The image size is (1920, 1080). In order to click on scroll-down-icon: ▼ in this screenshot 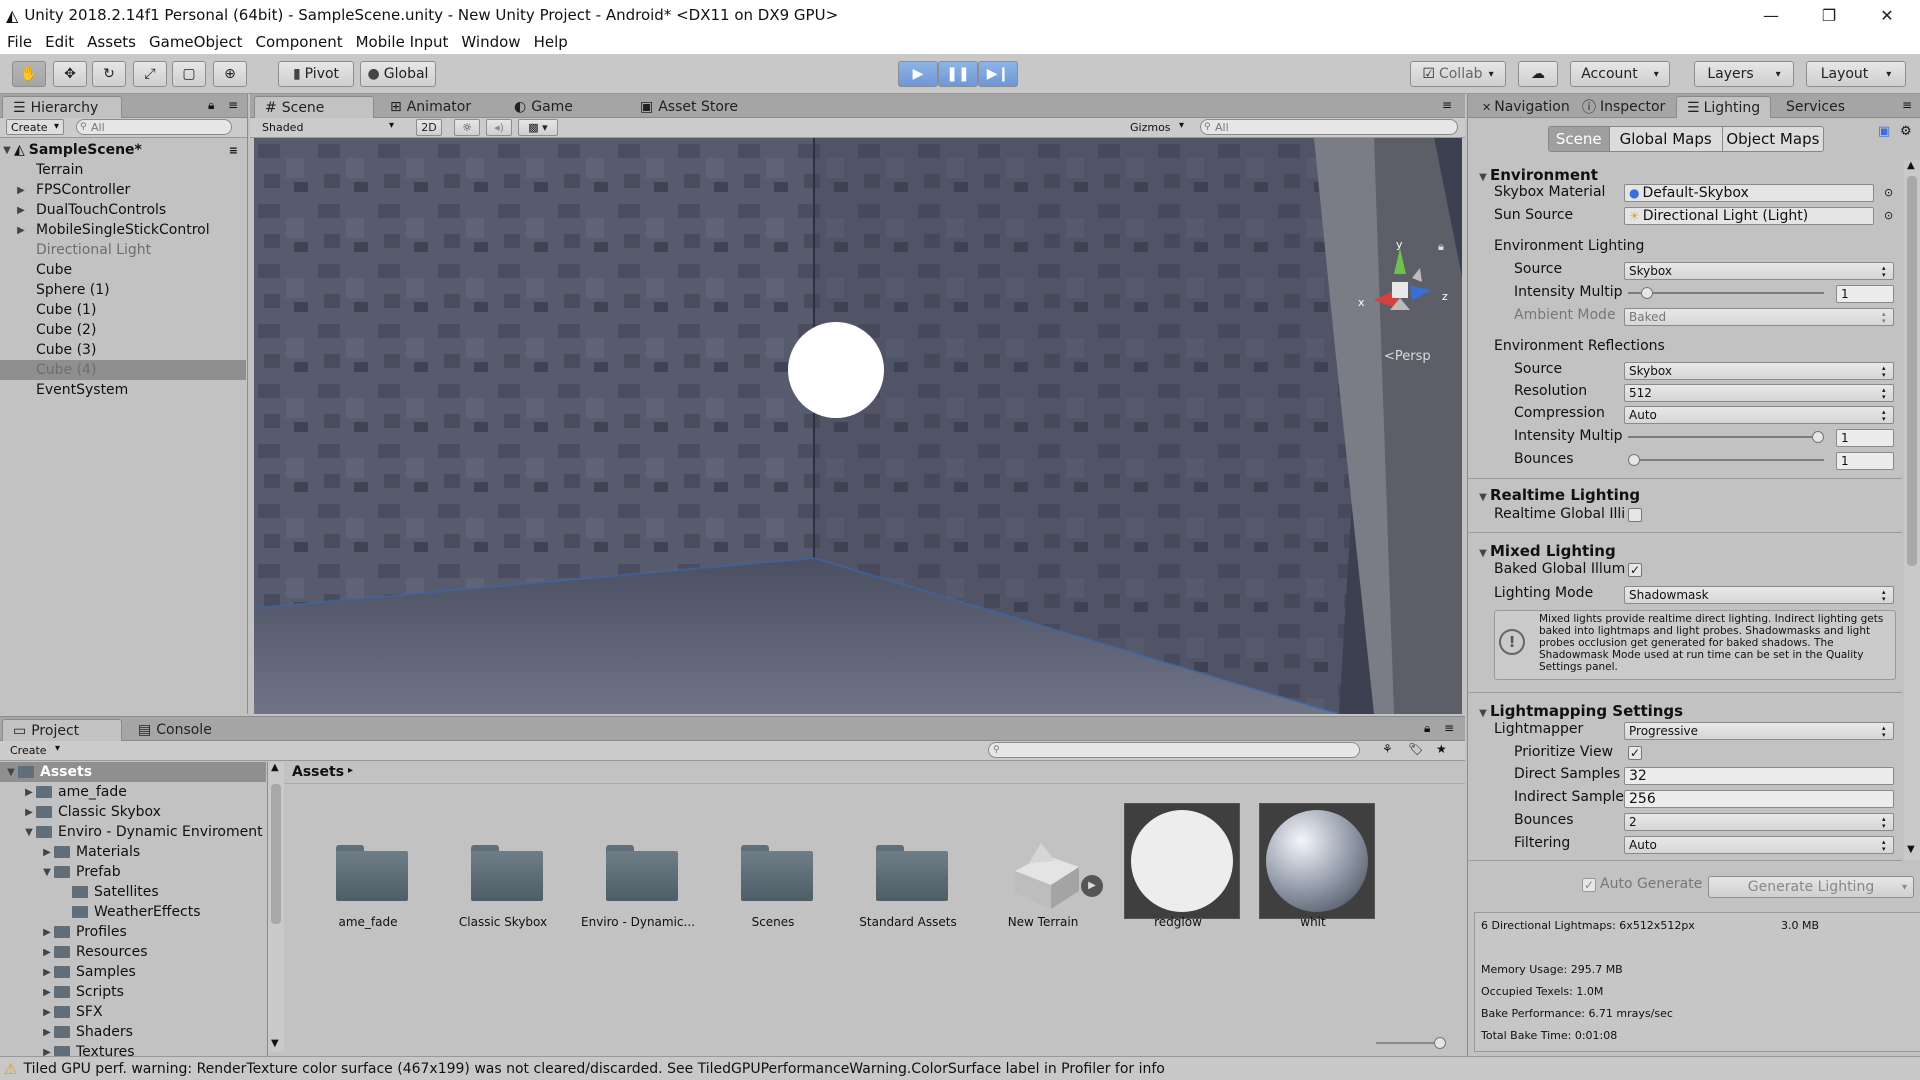, I will do `click(275, 1043)`.